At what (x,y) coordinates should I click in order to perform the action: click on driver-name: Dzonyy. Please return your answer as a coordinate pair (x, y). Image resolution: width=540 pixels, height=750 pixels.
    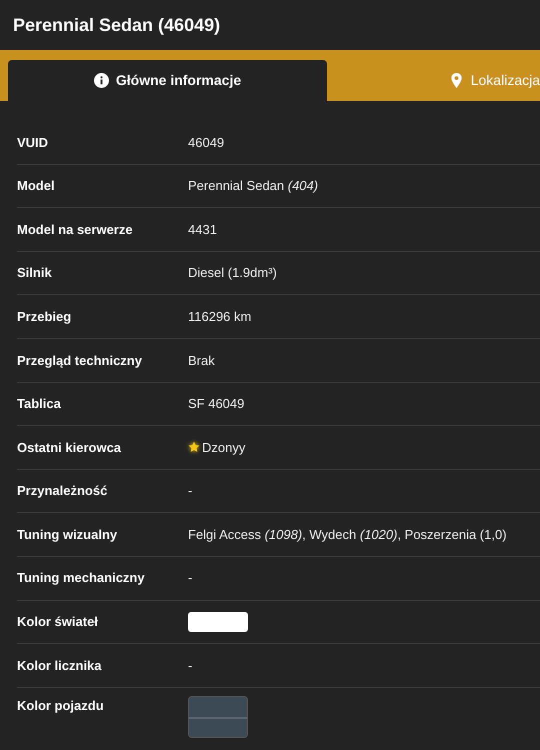
    Looking at the image, I should click on (224, 447).